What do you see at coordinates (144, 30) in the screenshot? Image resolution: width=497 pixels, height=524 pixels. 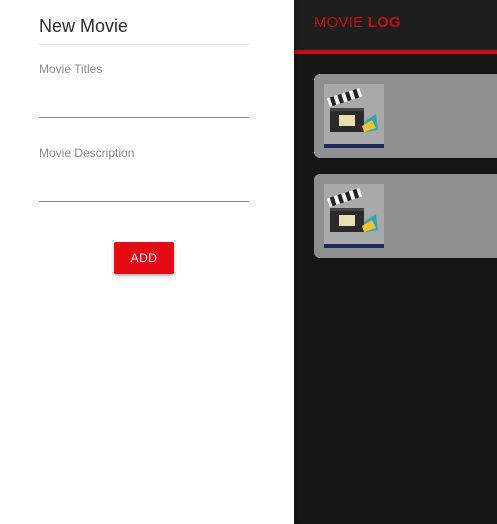 I see `drawer-title: New Movie` at bounding box center [144, 30].